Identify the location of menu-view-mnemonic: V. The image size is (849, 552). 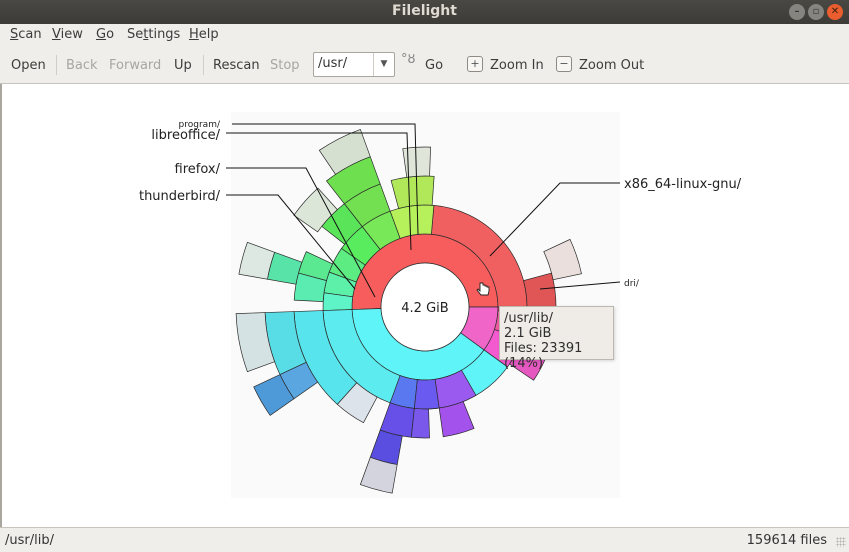
(56, 34).